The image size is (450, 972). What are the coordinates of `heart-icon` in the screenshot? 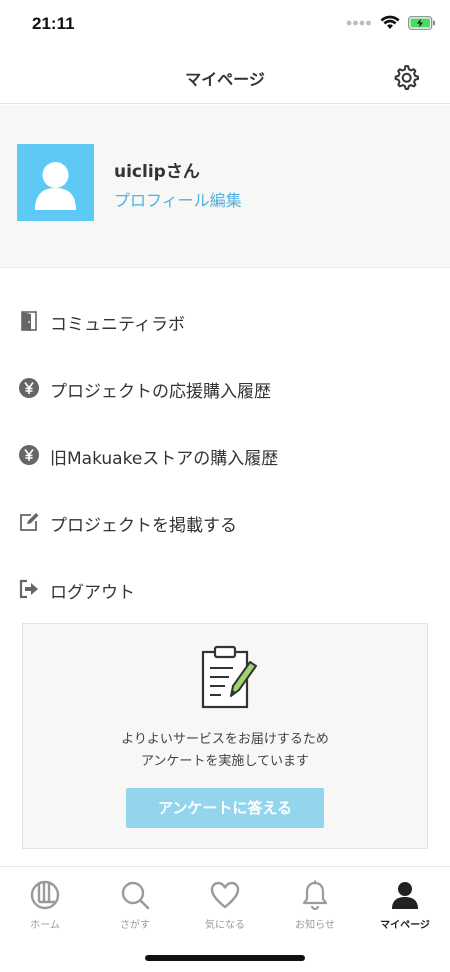 It's located at (225, 895).